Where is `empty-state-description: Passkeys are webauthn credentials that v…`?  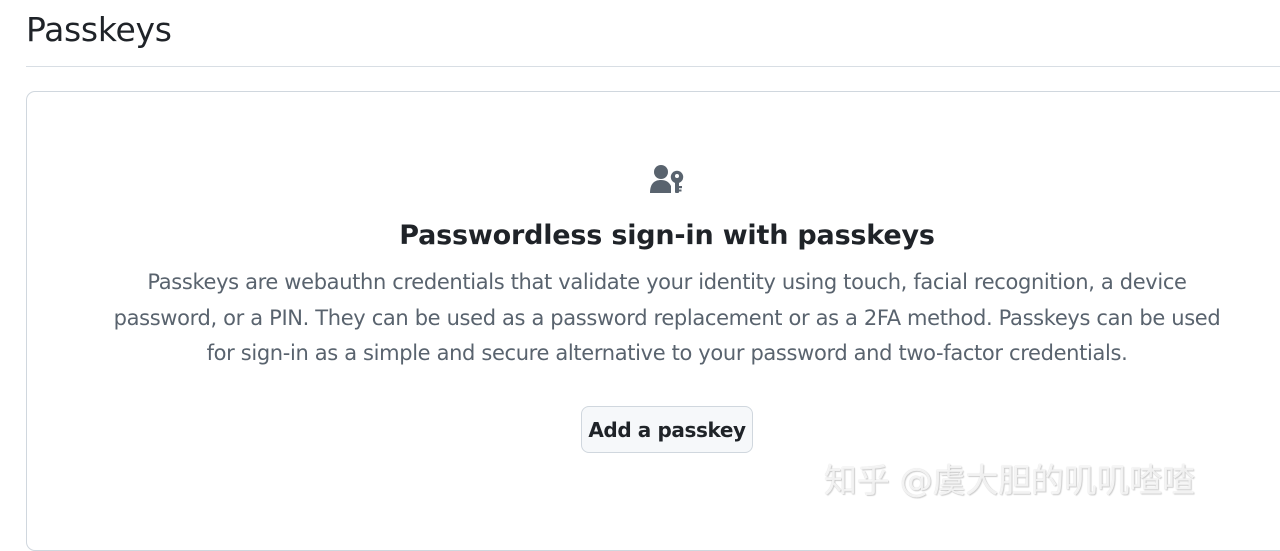 empty-state-description: Passkeys are webauthn credentials that v… is located at coordinates (667, 317).